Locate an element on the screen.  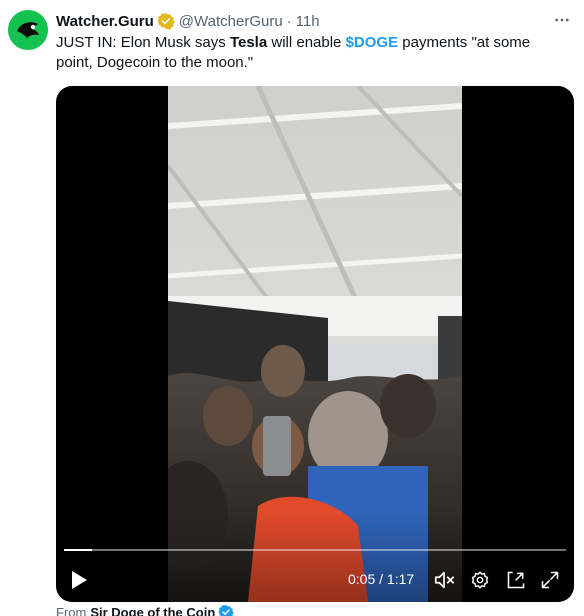
more-options-icon is located at coordinates (562, 20).